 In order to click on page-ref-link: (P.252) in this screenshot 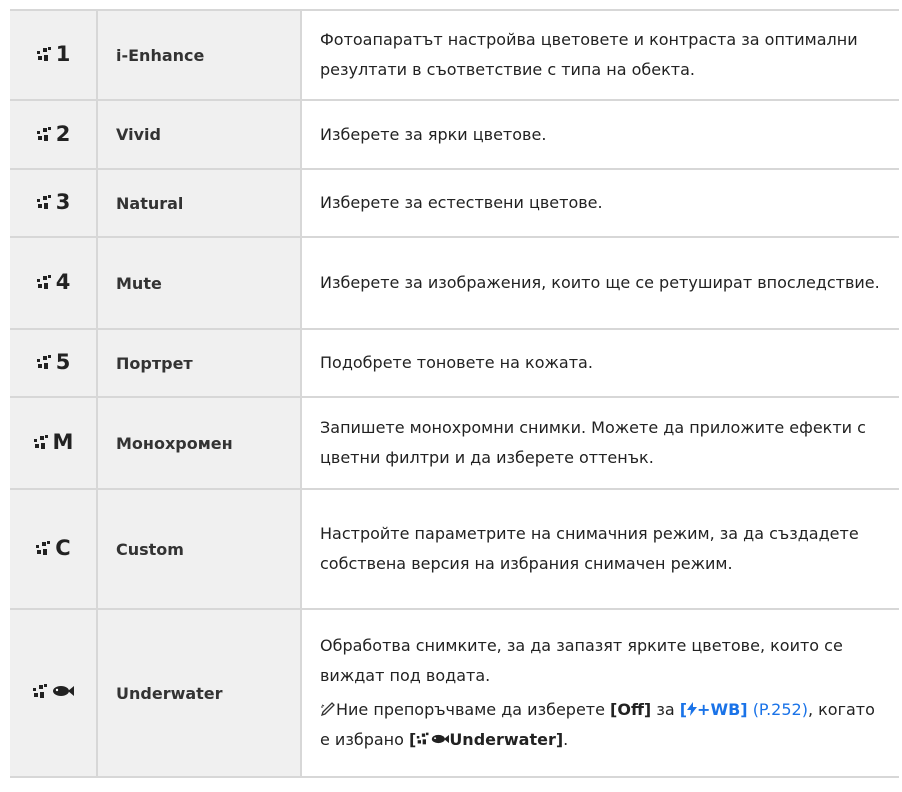, I will do `click(780, 709)`.